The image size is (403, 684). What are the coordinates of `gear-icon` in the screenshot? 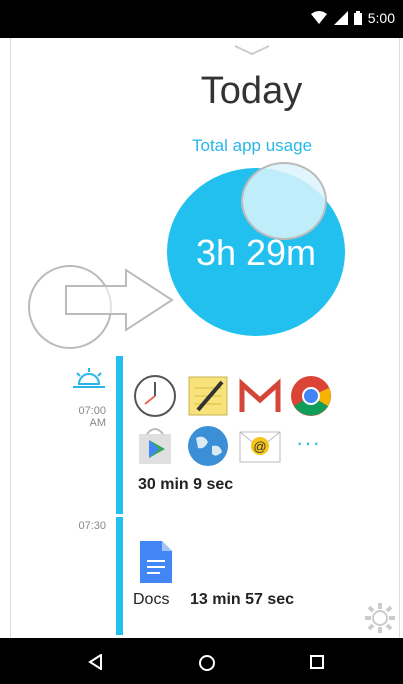 It's located at (380, 618).